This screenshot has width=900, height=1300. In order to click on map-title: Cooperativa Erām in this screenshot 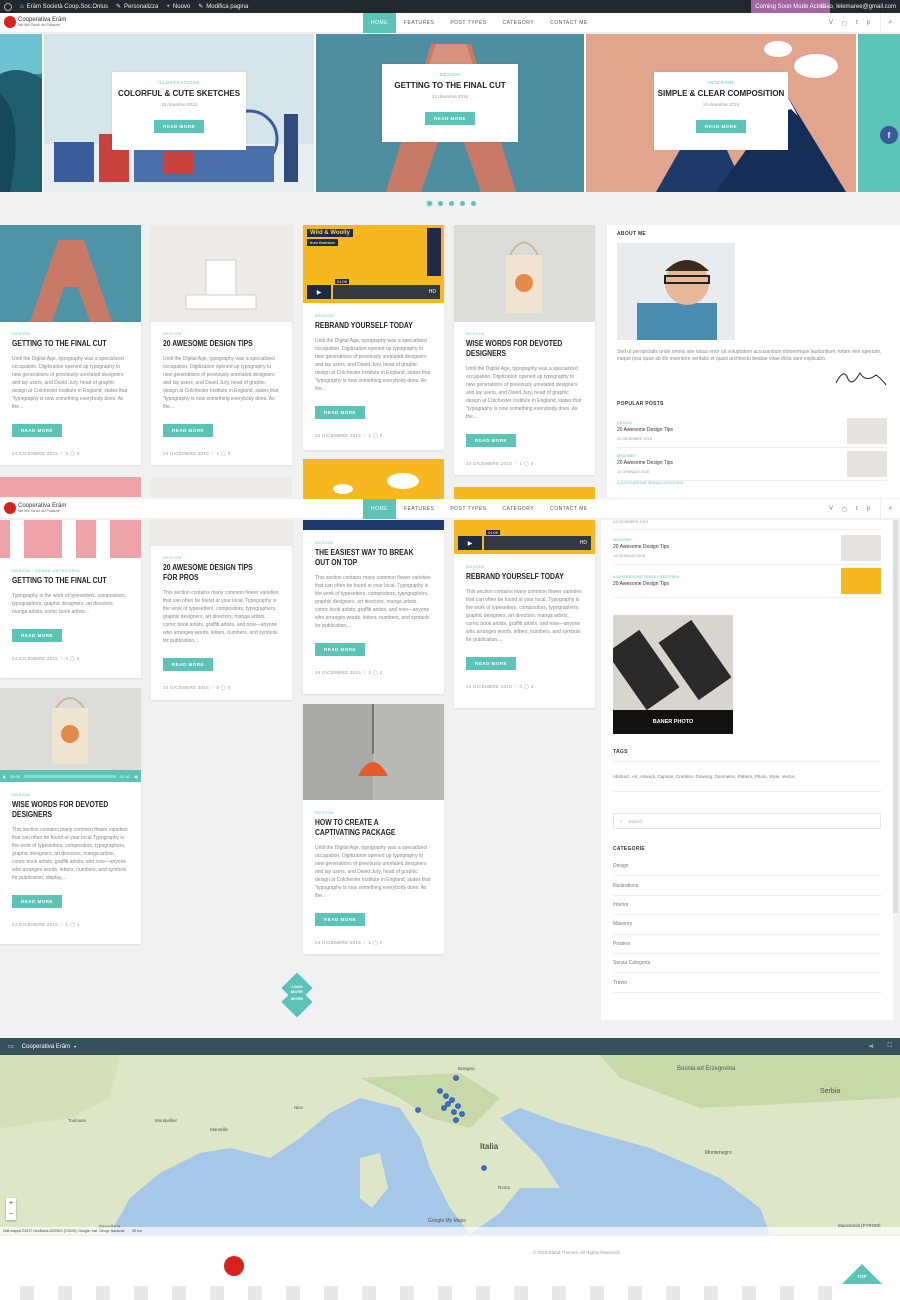, I will do `click(46, 1047)`.